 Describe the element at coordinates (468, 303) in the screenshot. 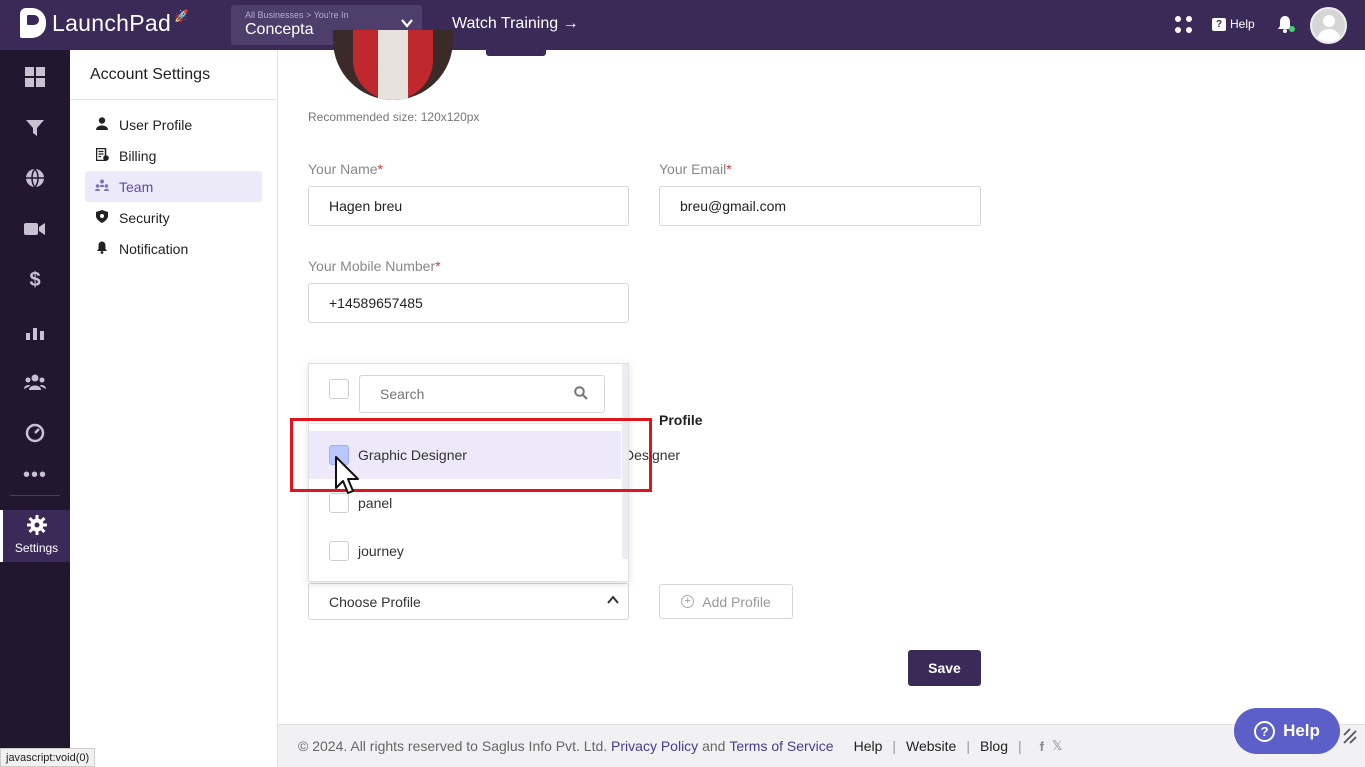

I see `mobile-input: +14589657485` at that location.